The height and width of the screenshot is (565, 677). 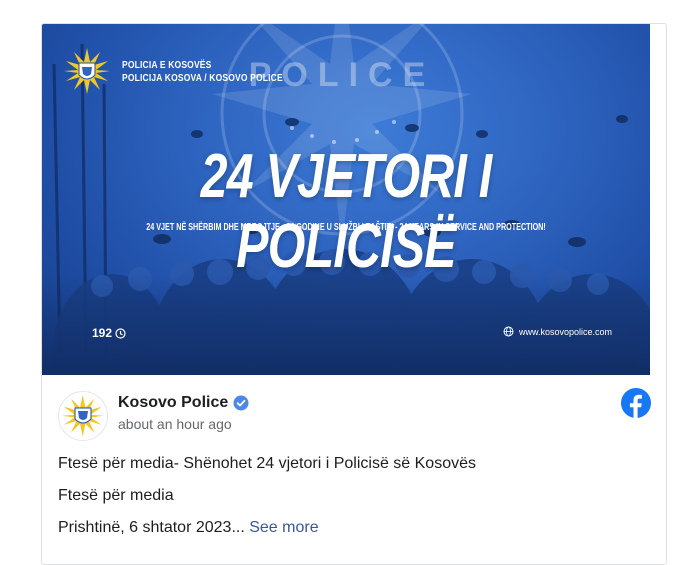 I want to click on view-count: 192, so click(x=109, y=333).